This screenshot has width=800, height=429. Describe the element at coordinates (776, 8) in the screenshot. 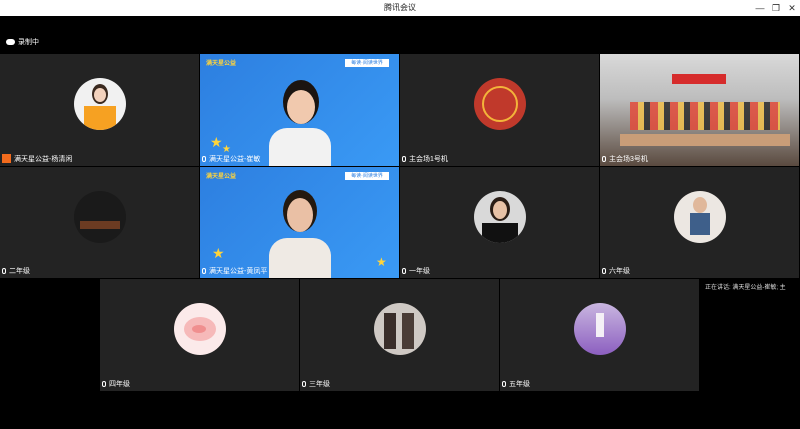

I see `restore-icon: ❐` at that location.